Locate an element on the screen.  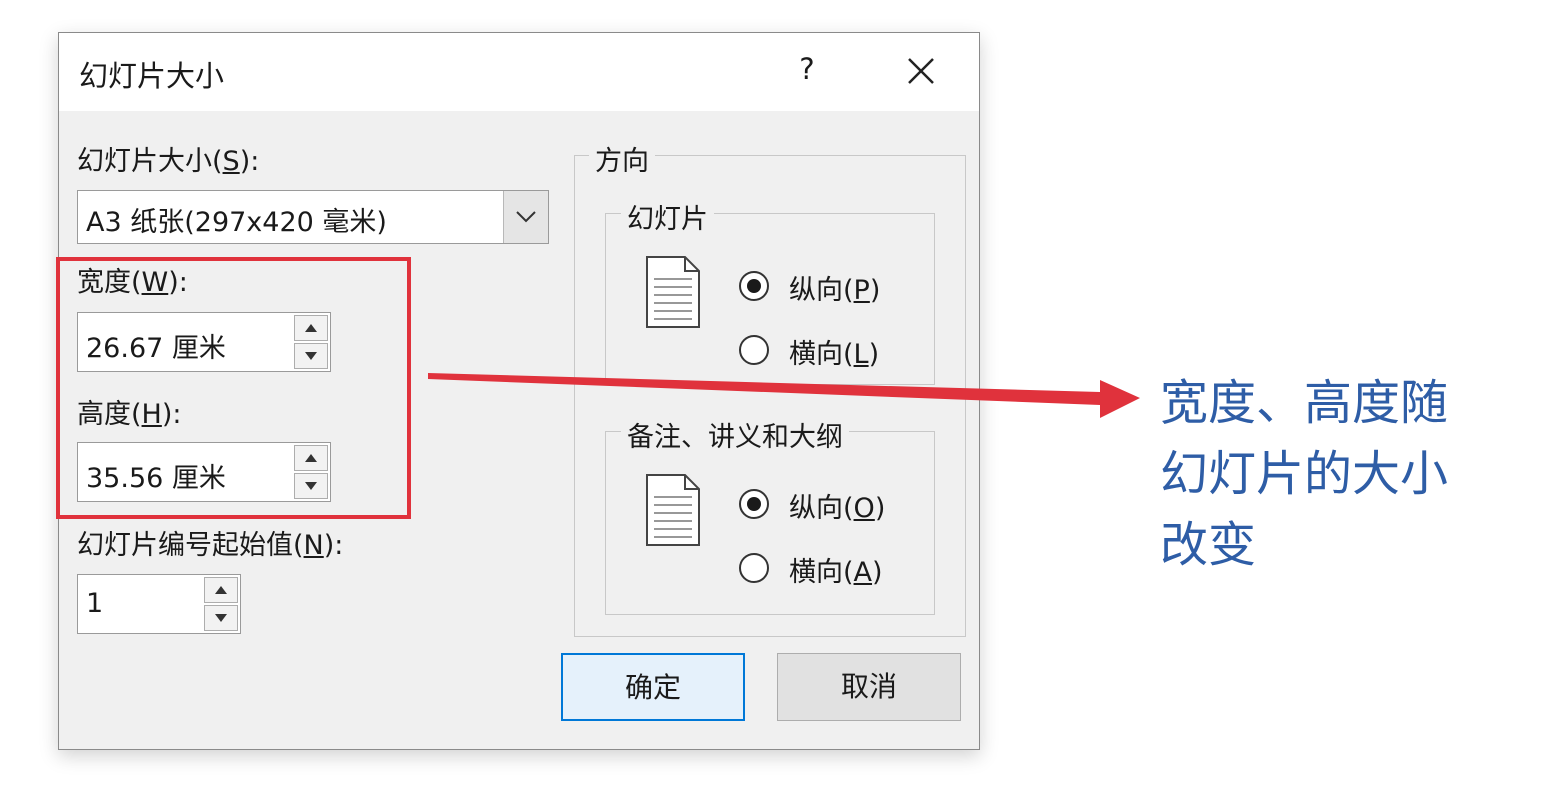
annotation-line-1: 宽度、高度随 is located at coordinates (1304, 403).